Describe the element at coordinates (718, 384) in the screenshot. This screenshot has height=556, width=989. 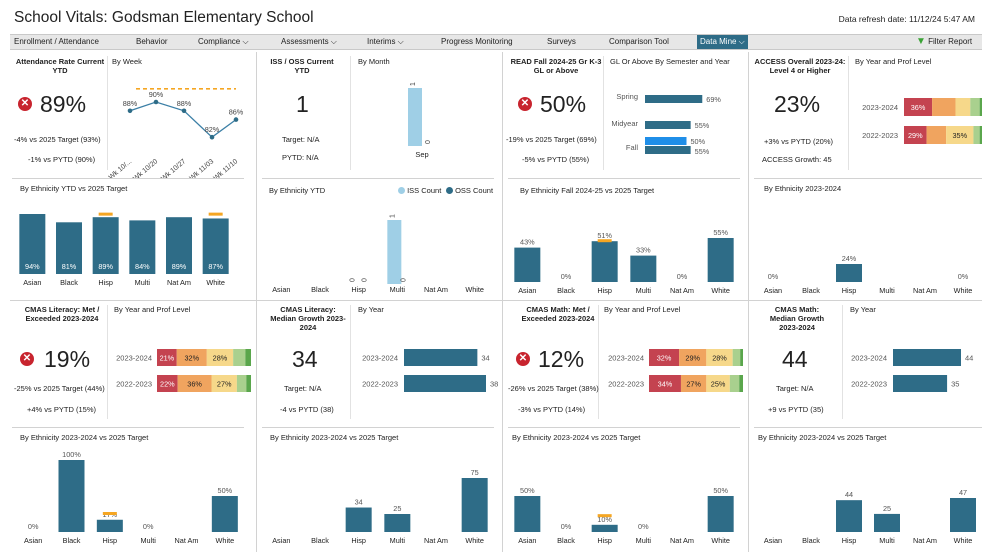
I see `data-label: 25%` at that location.